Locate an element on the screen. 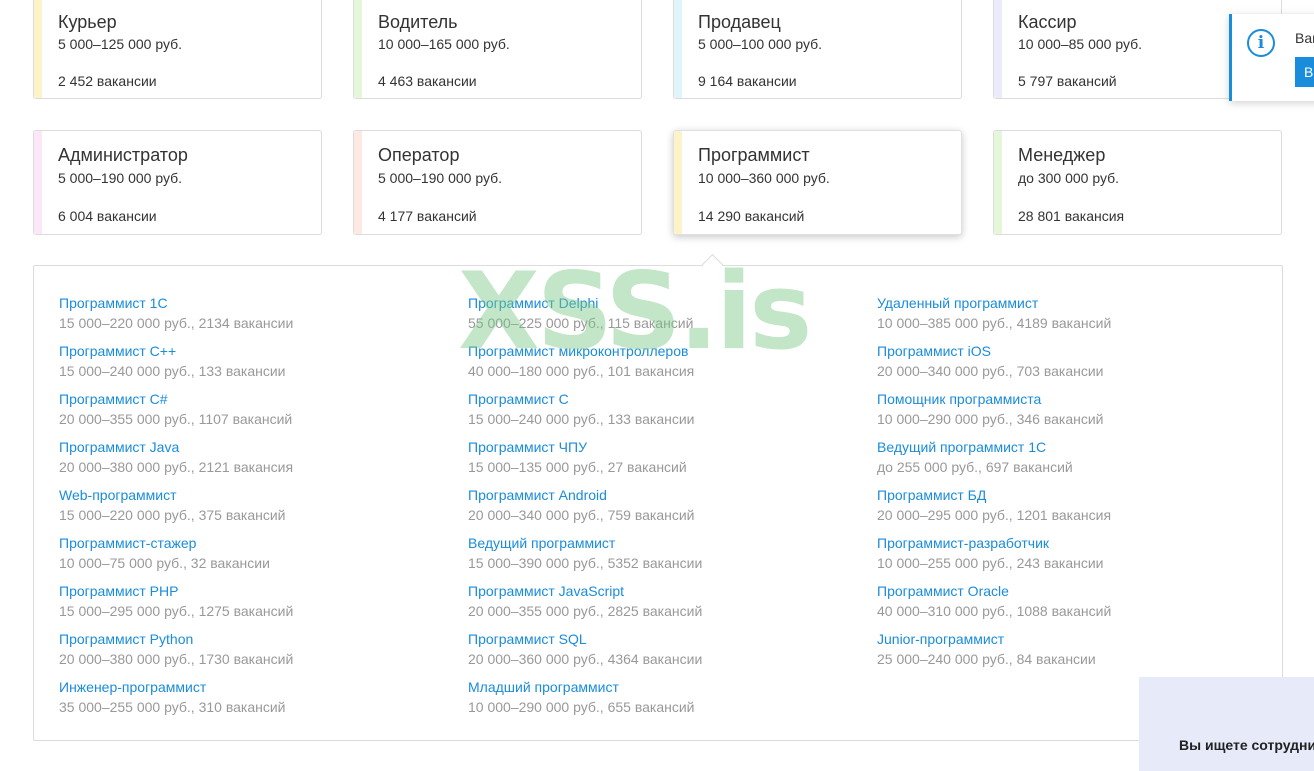 The width and height of the screenshot is (1314, 771). profession-link: Программист Delphi is located at coordinates (585, 302).